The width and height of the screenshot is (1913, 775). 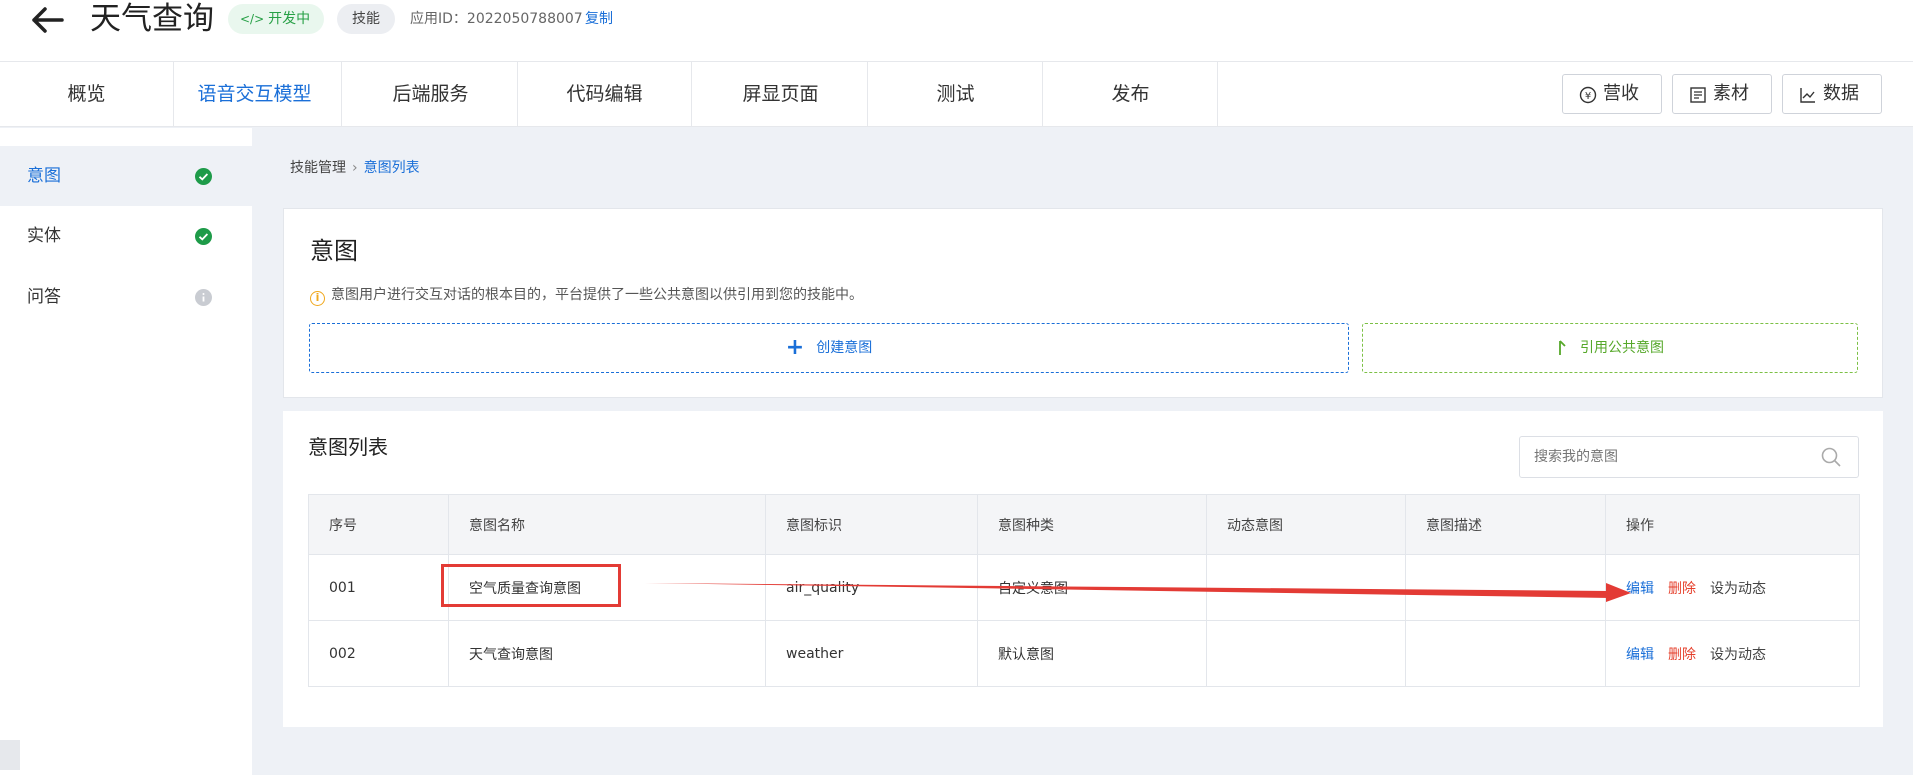 I want to click on column-header: 动态意图, so click(x=1306, y=524).